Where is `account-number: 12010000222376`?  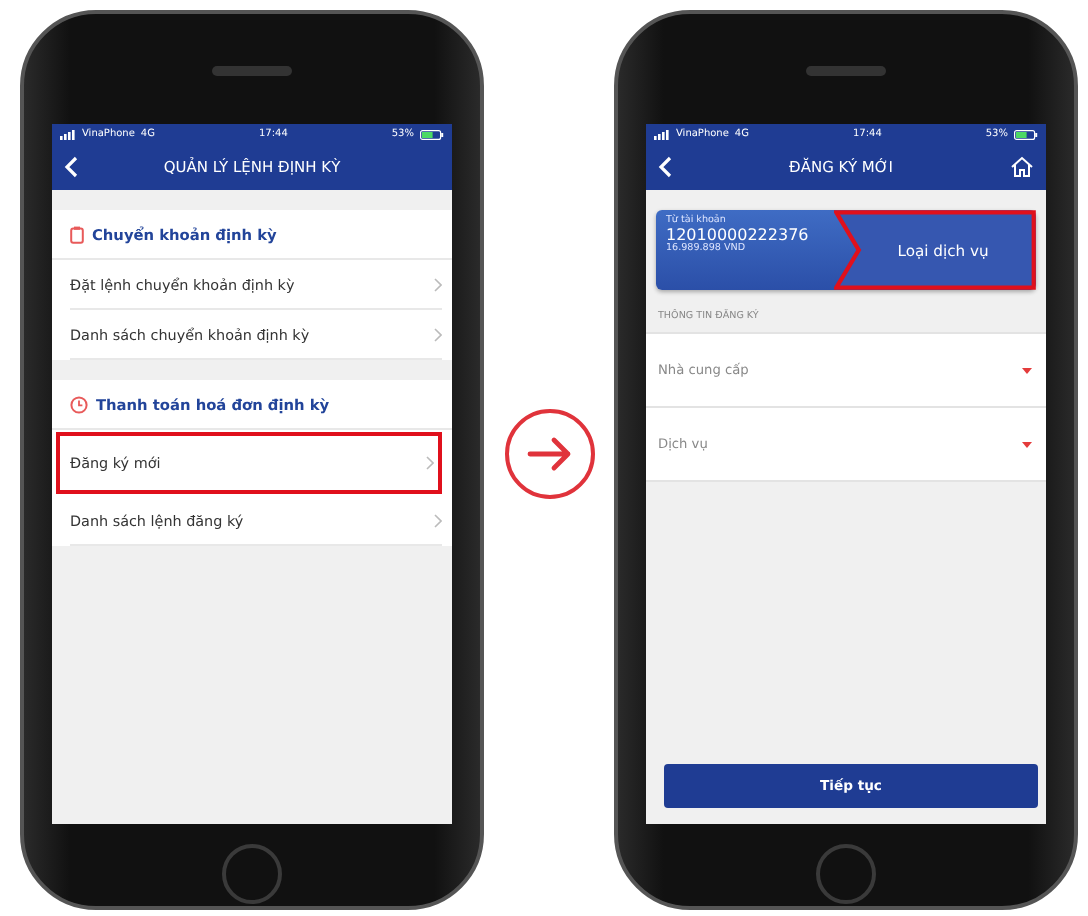 account-number: 12010000222376 is located at coordinates (738, 235).